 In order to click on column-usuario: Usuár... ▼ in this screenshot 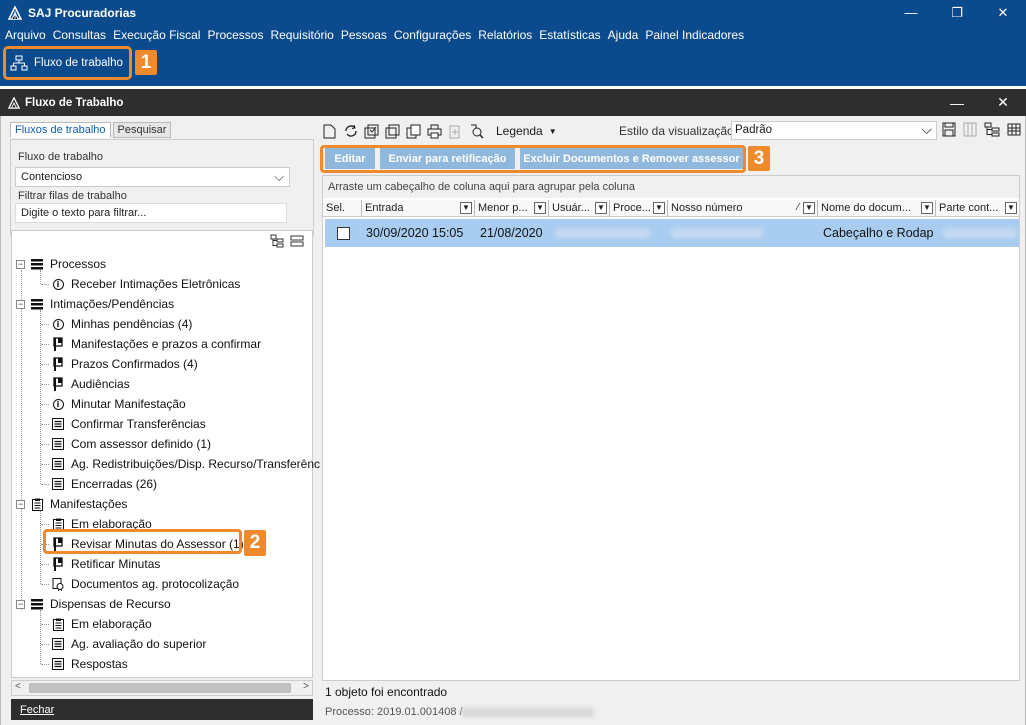, I will do `click(579, 208)`.